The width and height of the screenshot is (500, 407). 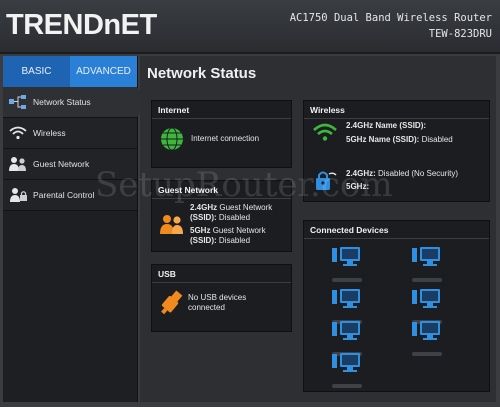 What do you see at coordinates (221, 190) in the screenshot?
I see `panel-title: Guest Network` at bounding box center [221, 190].